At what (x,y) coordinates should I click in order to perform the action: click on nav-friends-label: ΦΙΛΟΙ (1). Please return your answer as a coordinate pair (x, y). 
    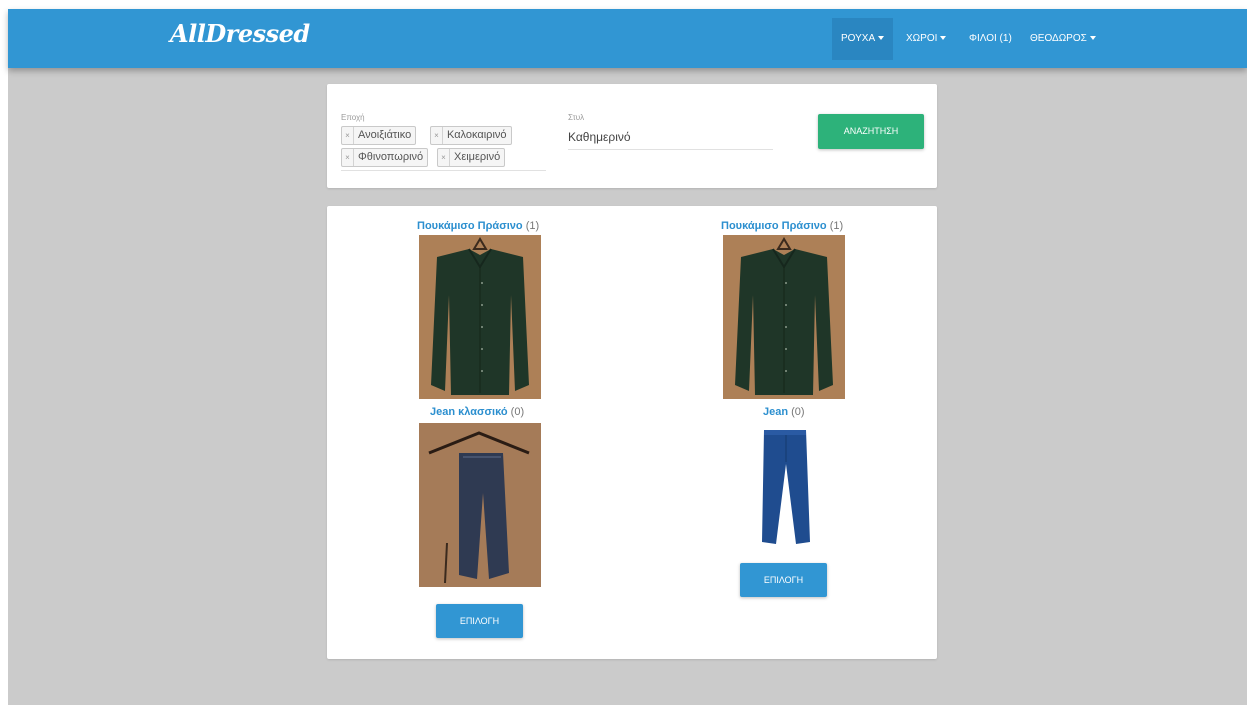
    Looking at the image, I should click on (990, 38).